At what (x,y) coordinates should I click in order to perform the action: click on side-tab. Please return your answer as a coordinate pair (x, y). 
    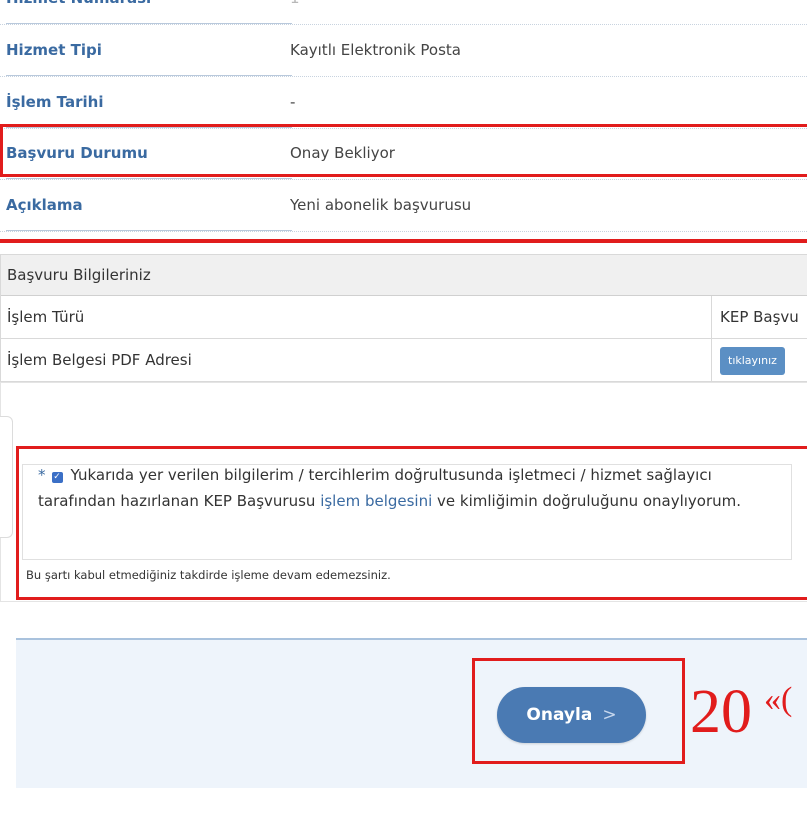
    Looking at the image, I should click on (6, 477).